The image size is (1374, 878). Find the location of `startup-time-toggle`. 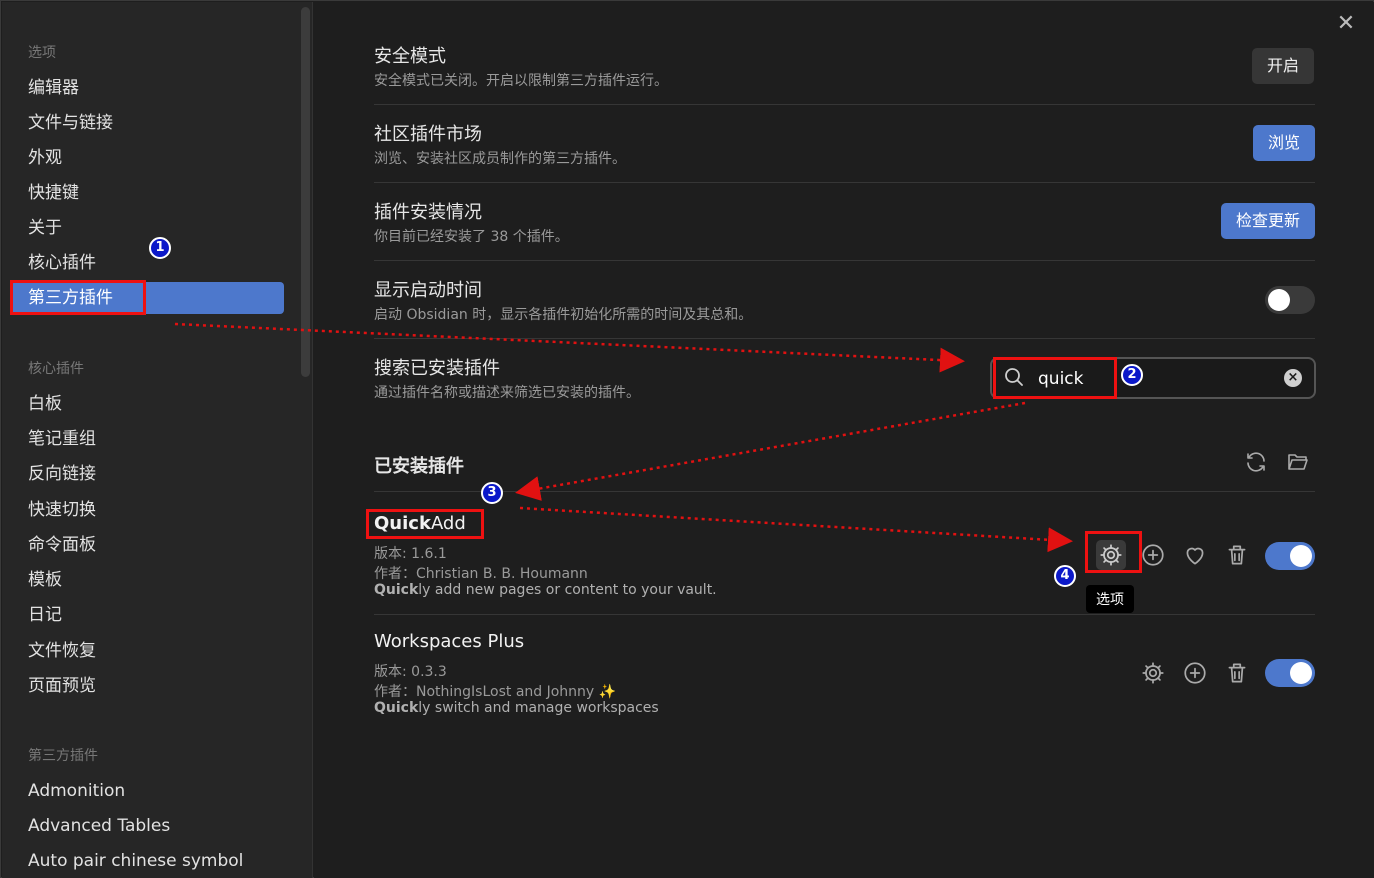

startup-time-toggle is located at coordinates (1290, 300).